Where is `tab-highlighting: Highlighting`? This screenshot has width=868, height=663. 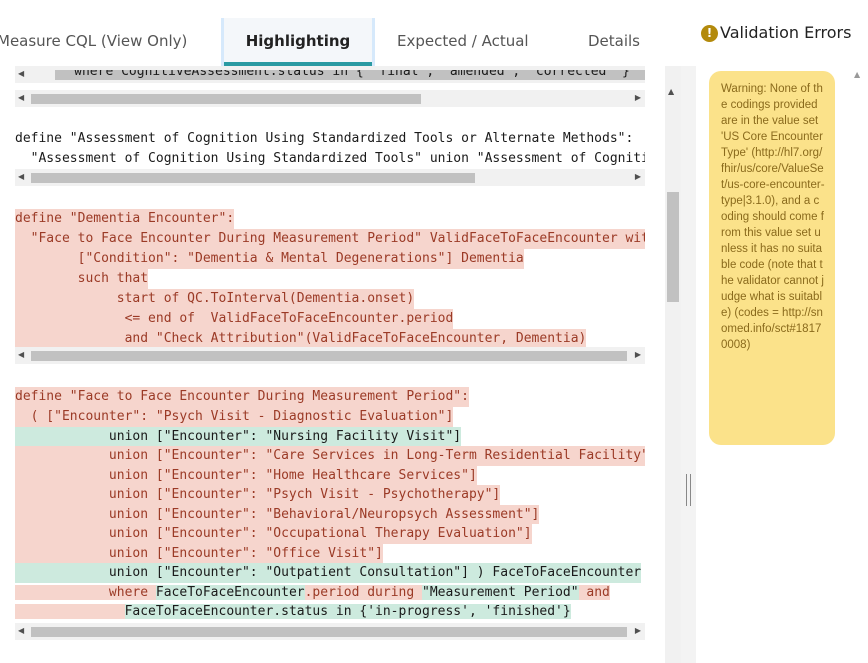 tab-highlighting: Highlighting is located at coordinates (298, 42).